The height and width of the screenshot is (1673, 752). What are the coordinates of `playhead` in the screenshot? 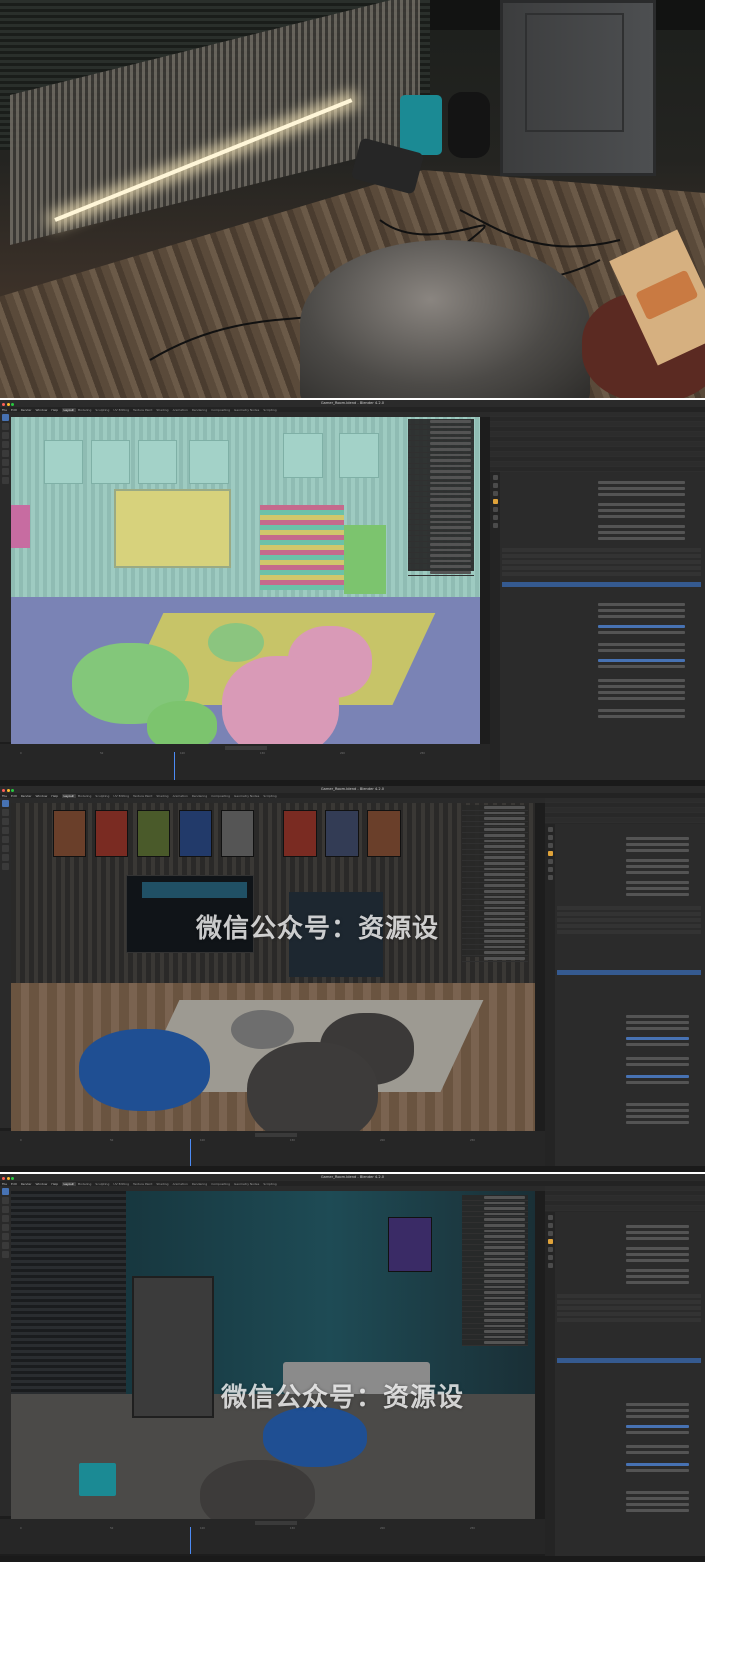 It's located at (174, 766).